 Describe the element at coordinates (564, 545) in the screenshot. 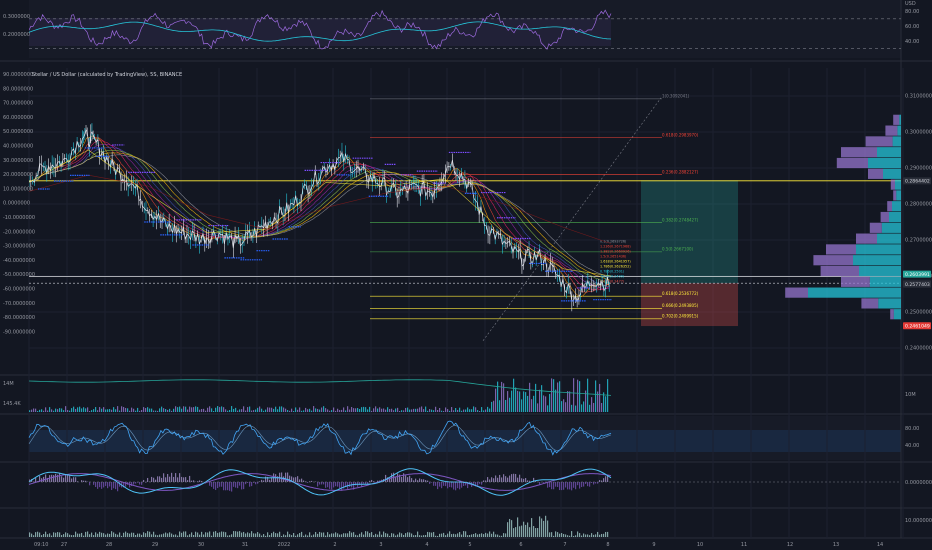

I see `x-axis-tick: 7` at that location.